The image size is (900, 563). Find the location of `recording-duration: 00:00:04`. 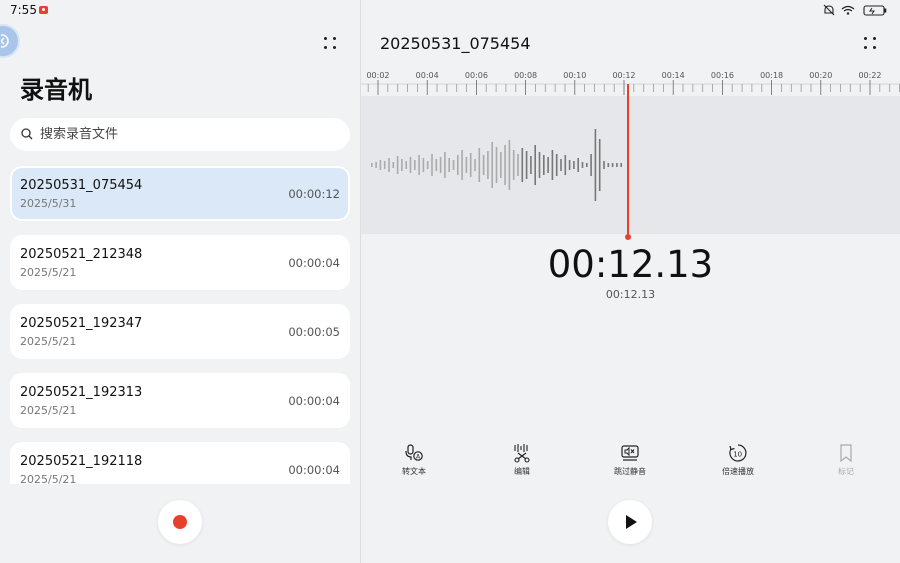

recording-duration: 00:00:04 is located at coordinates (314, 470).